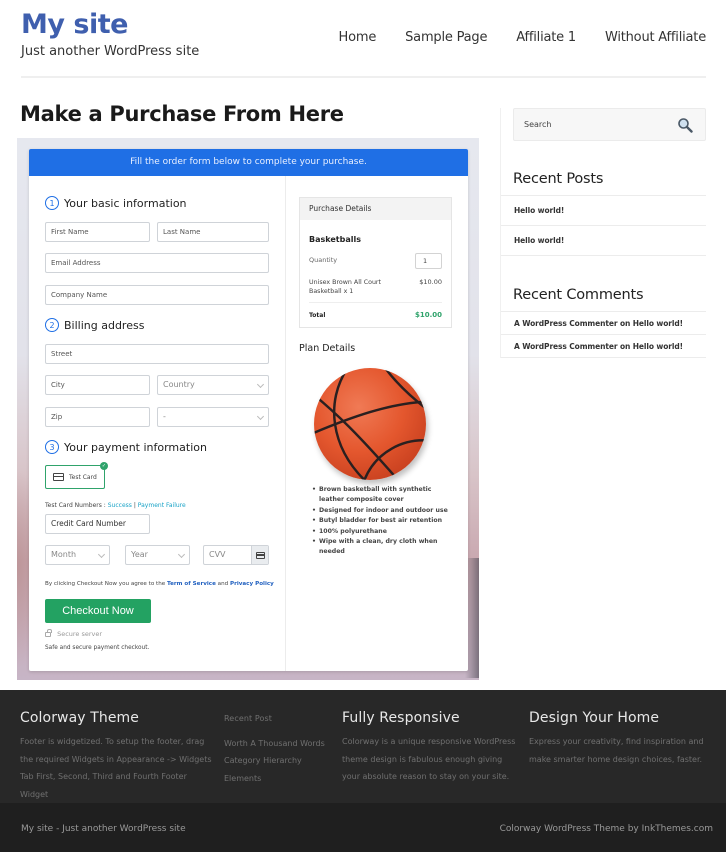 The height and width of the screenshot is (852, 726). I want to click on header-divider, so click(363, 77).